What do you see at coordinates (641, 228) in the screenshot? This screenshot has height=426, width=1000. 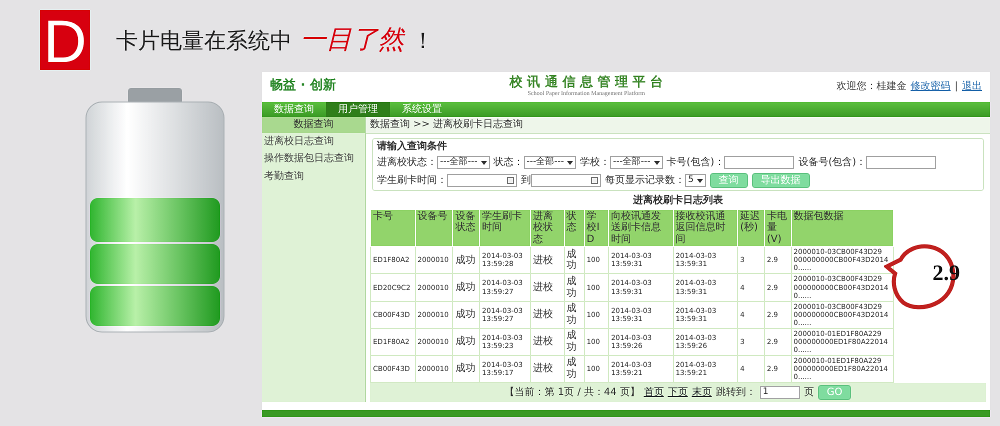 I see `column-header: 向校讯通发送刷卡信息时间` at bounding box center [641, 228].